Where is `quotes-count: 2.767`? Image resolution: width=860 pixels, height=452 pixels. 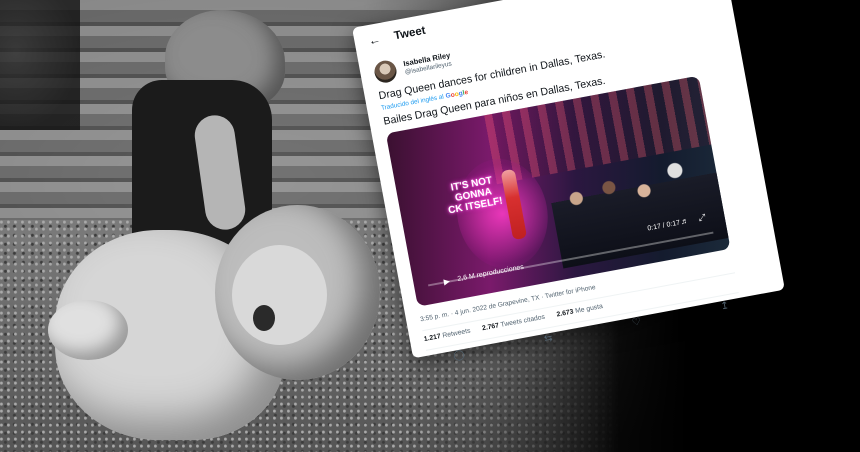
quotes-count: 2.767 is located at coordinates (490, 327).